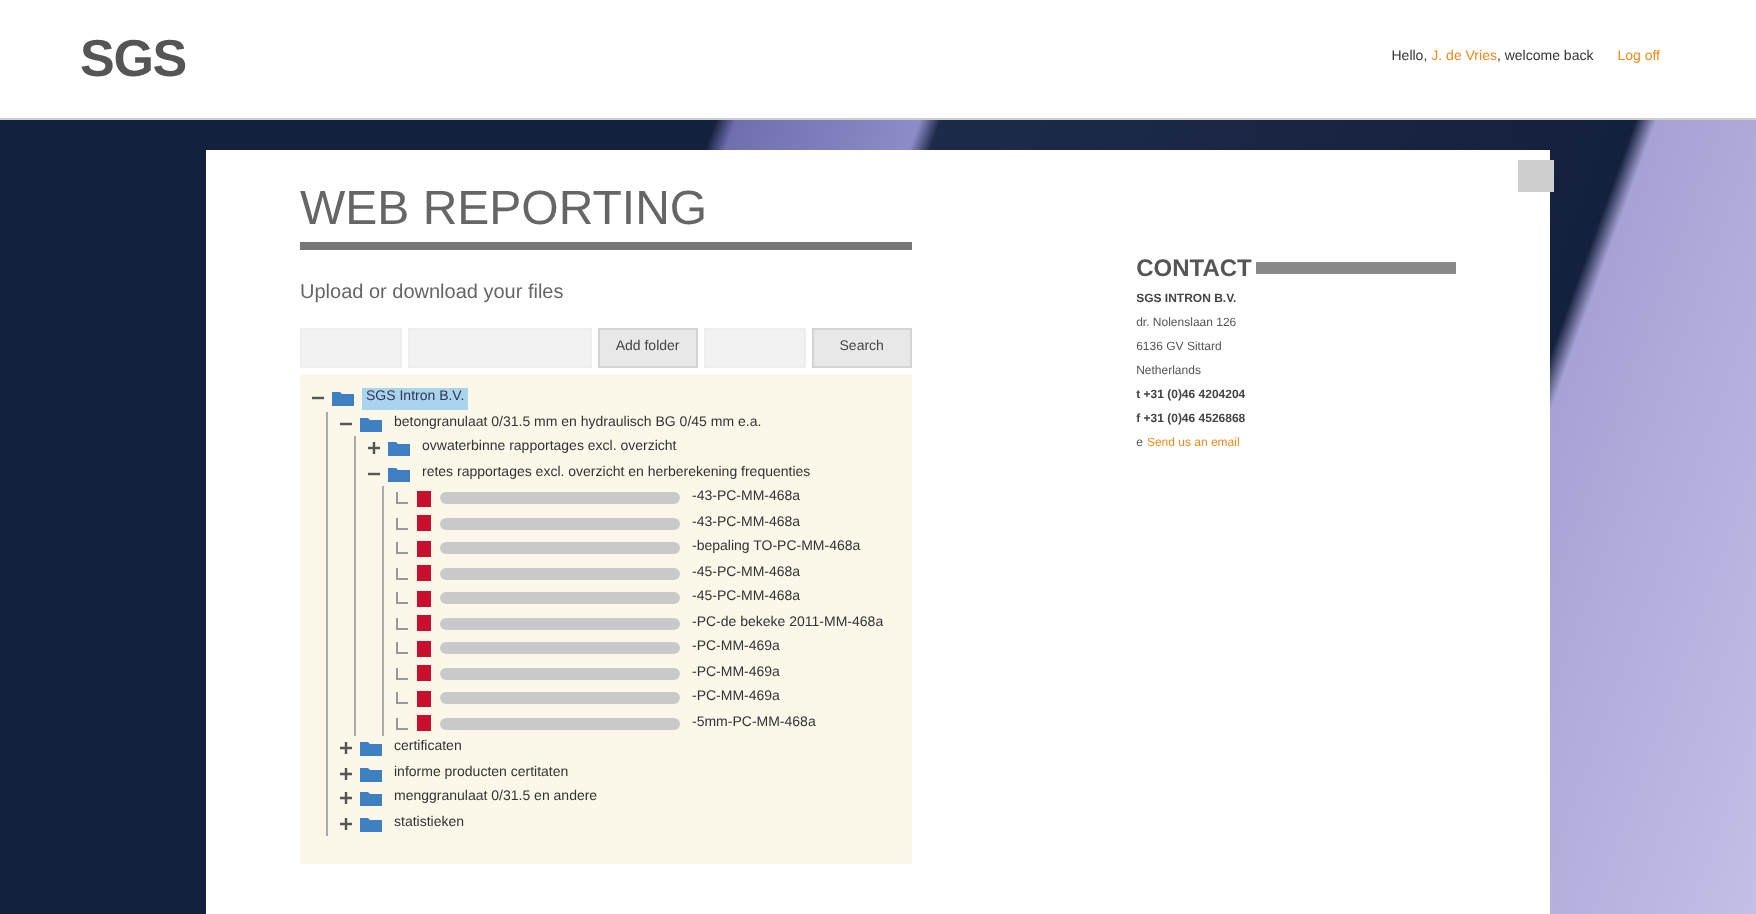 The height and width of the screenshot is (914, 1756). What do you see at coordinates (505, 210) in the screenshot?
I see `page-title: WEB REPORTING` at bounding box center [505, 210].